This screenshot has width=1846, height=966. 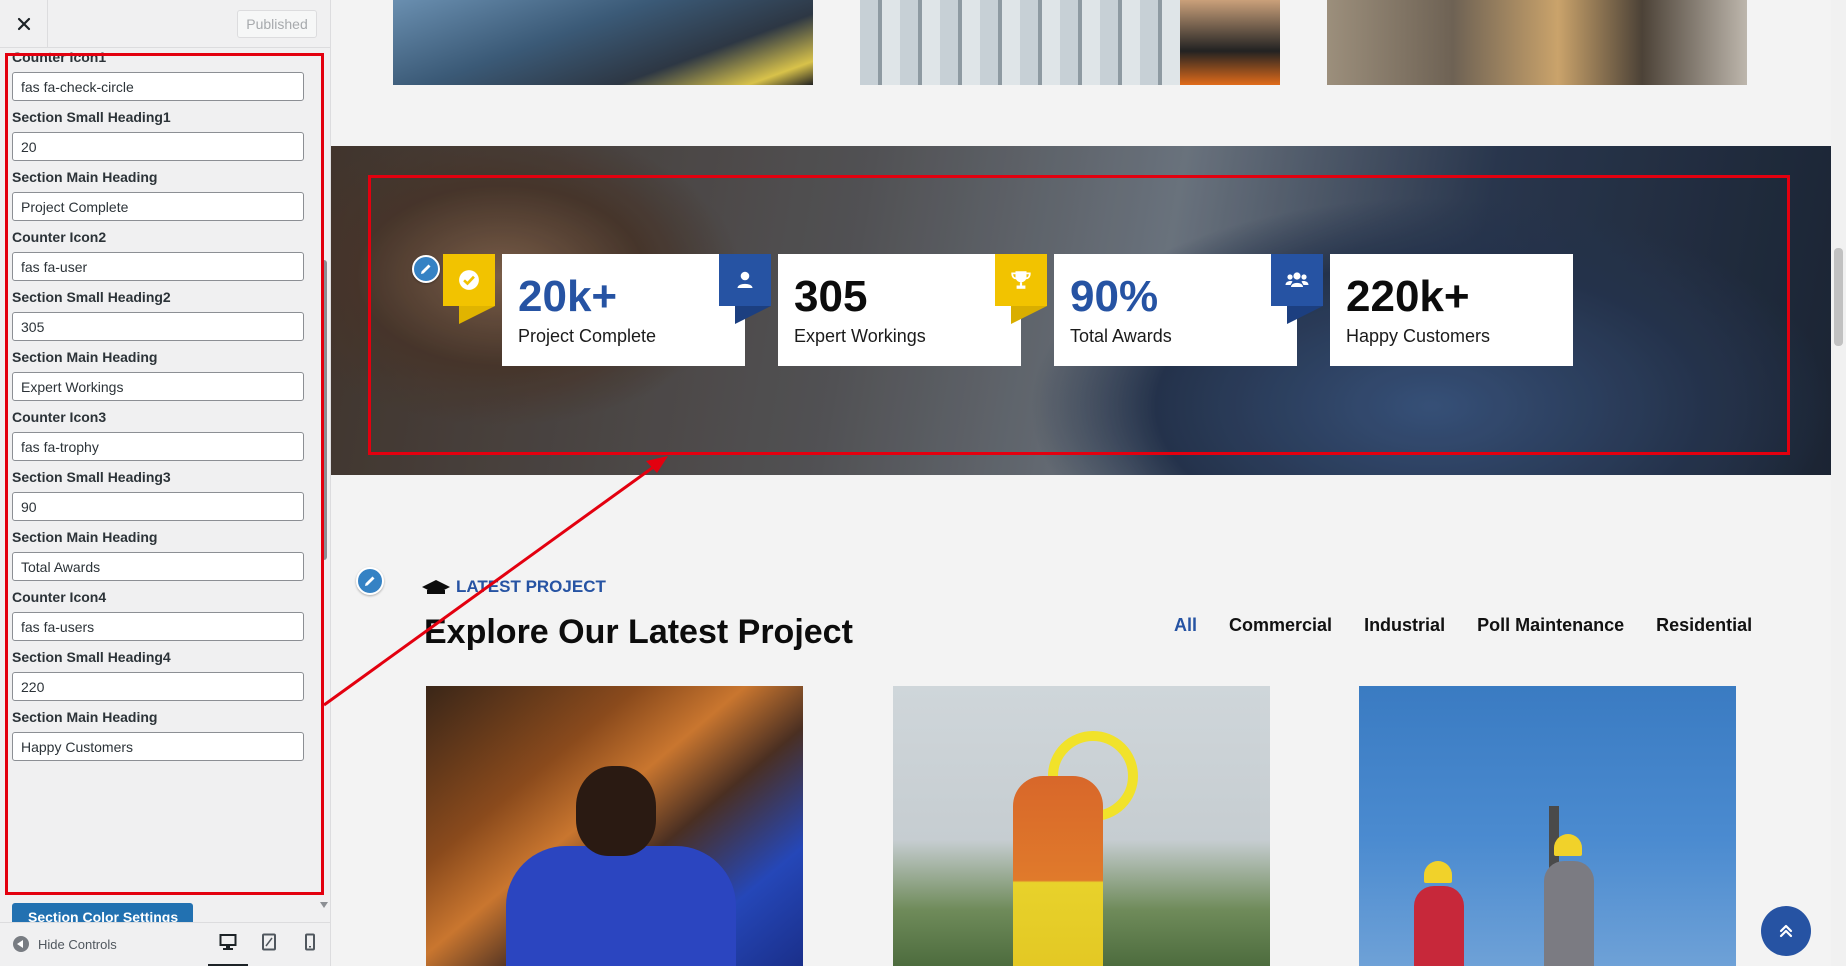 I want to click on field-counter-icon4: Counter Icon4, so click(x=158, y=614).